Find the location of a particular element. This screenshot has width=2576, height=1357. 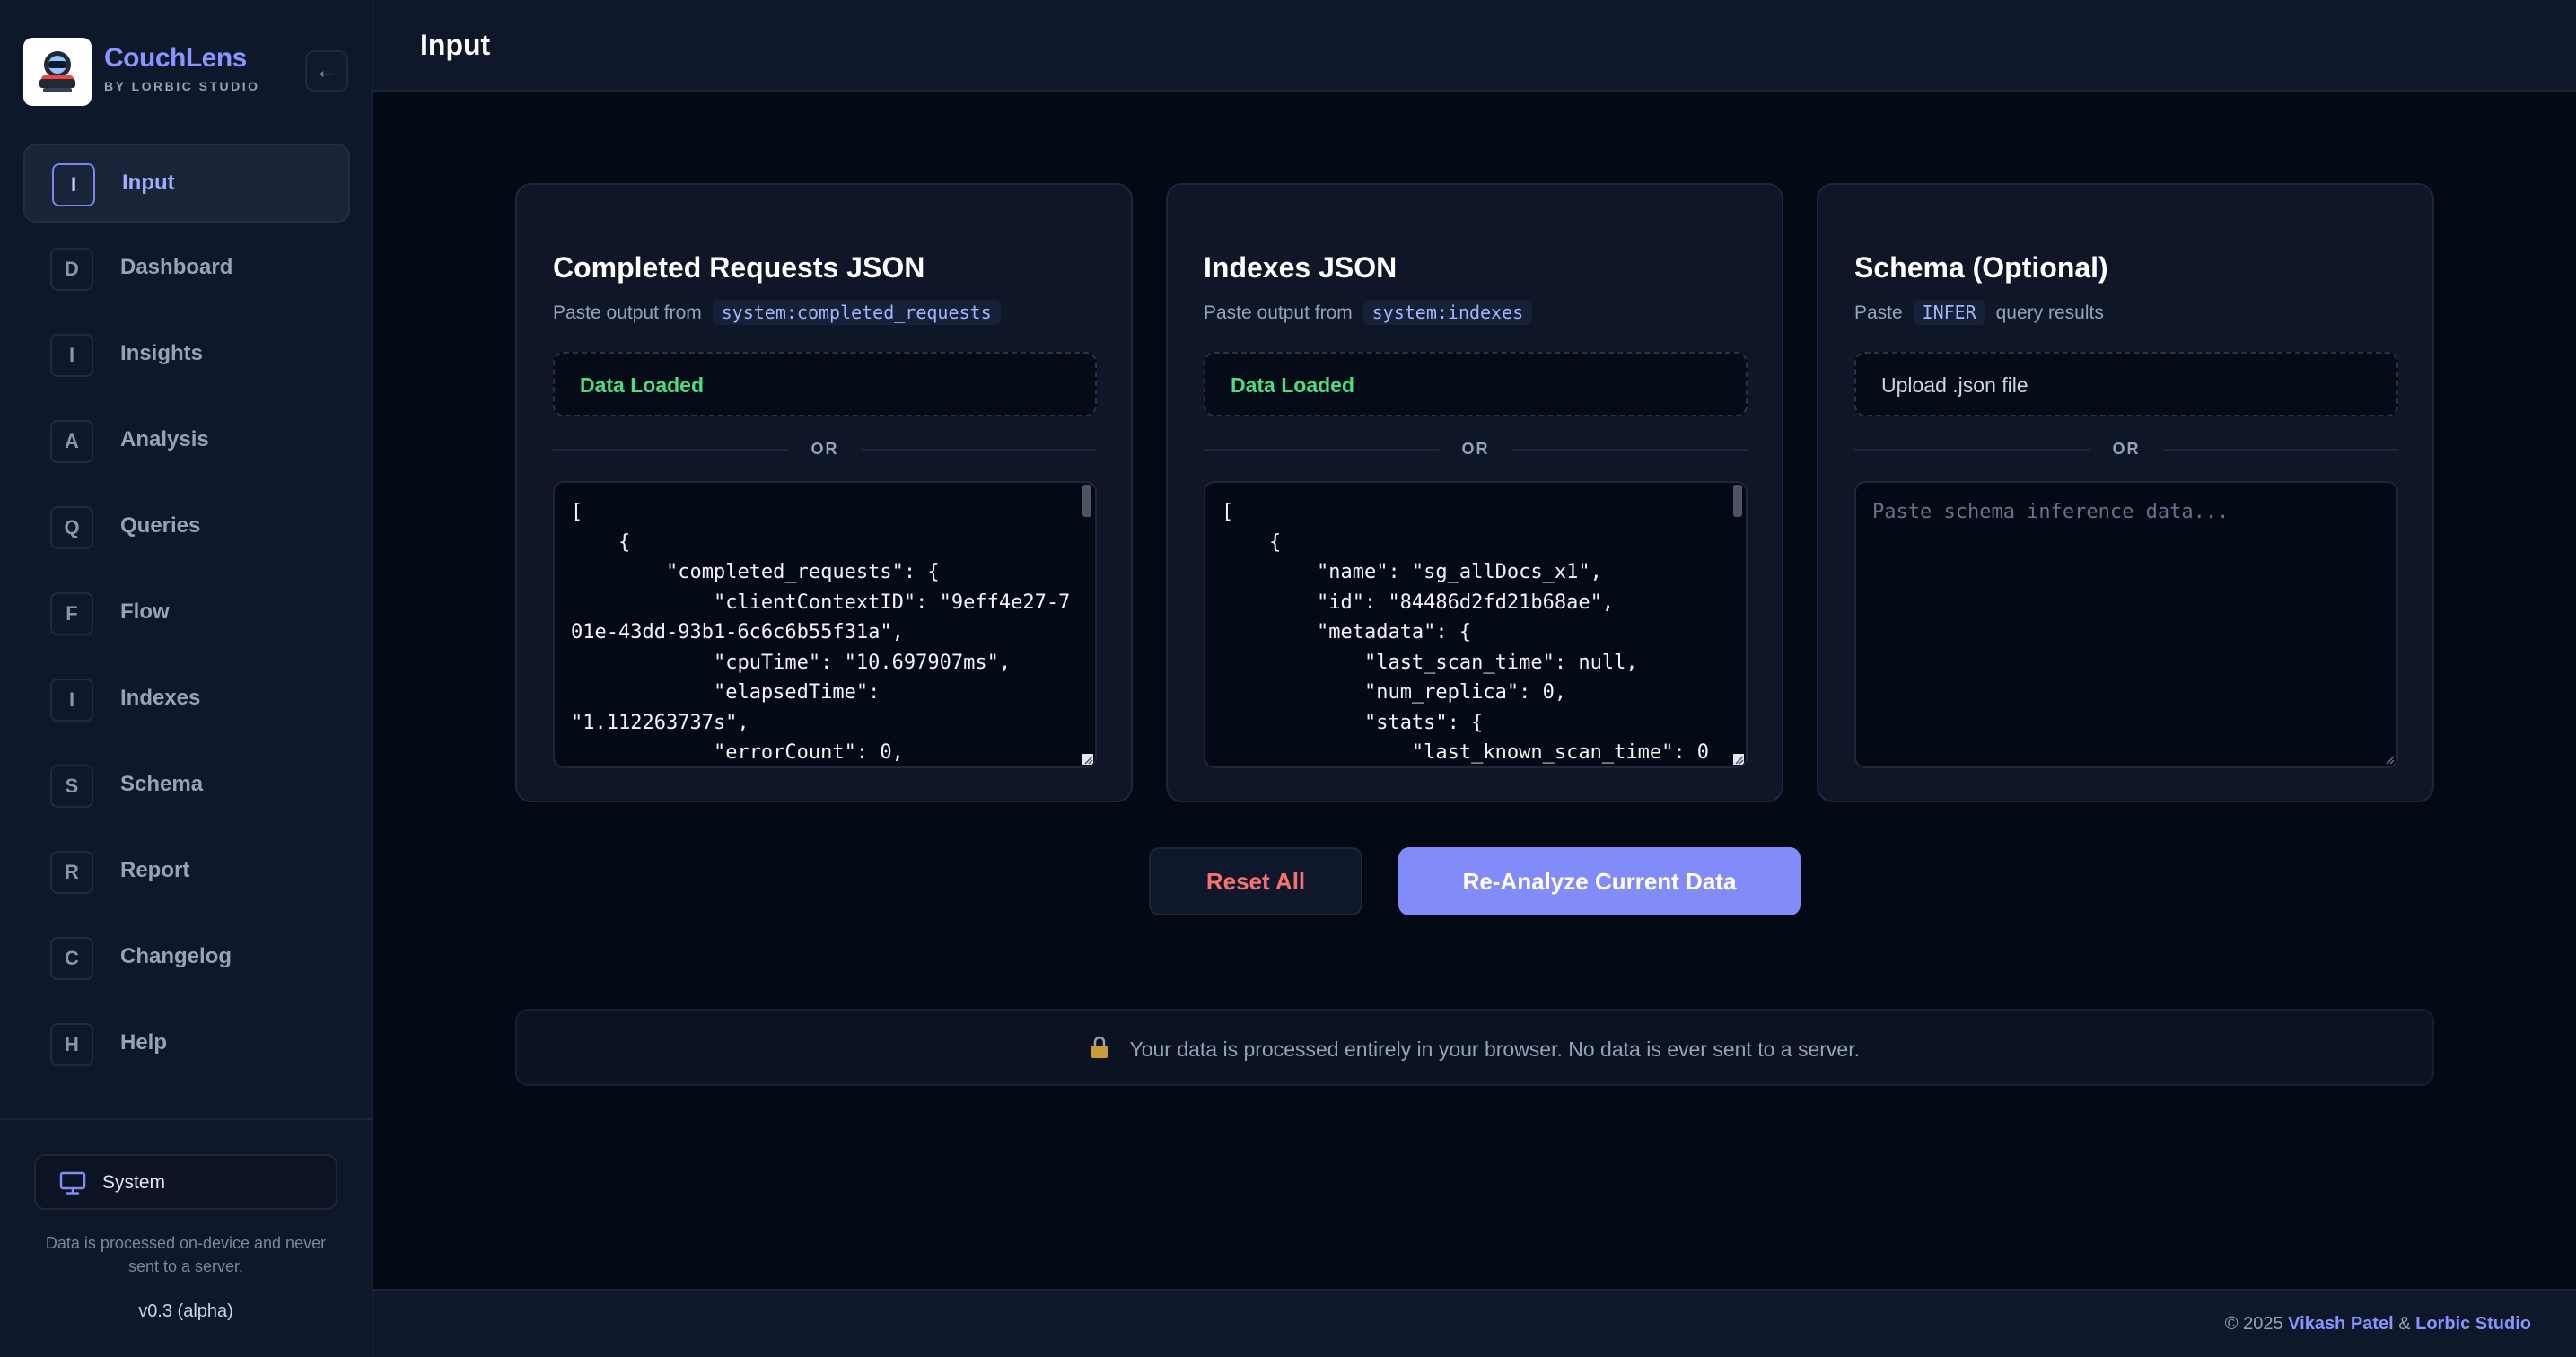

nav-badge: C is located at coordinates (71, 958).